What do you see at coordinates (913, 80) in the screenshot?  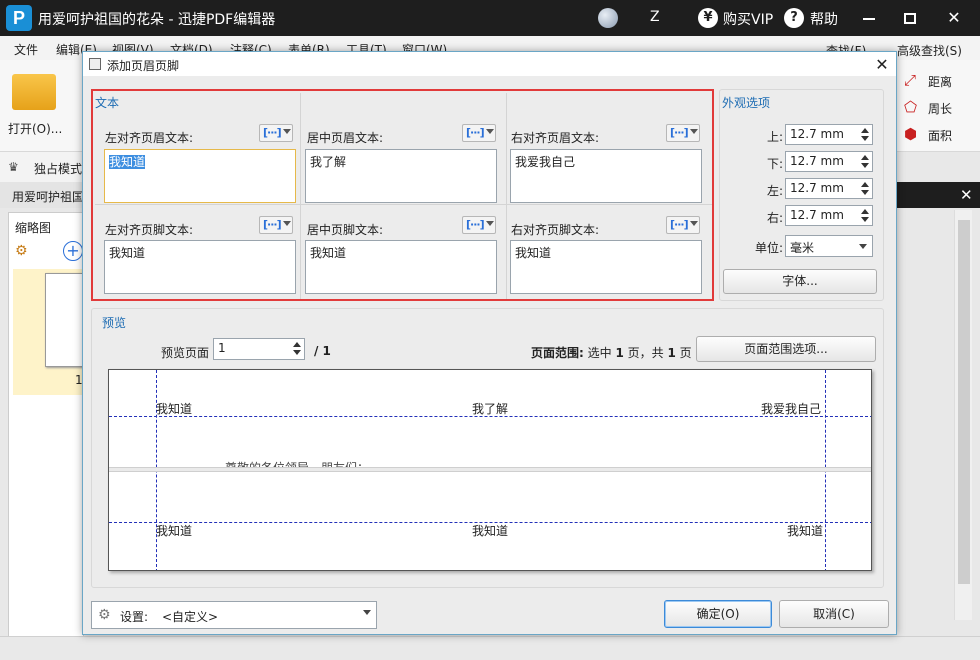 I see `distance-icon: ⤢` at bounding box center [913, 80].